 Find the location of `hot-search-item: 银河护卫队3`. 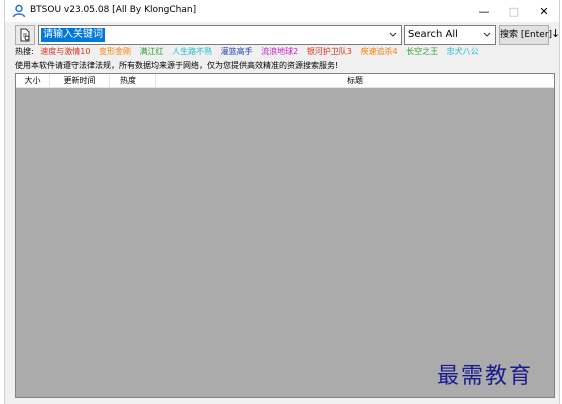

hot-search-item: 银河护卫队3 is located at coordinates (329, 51).